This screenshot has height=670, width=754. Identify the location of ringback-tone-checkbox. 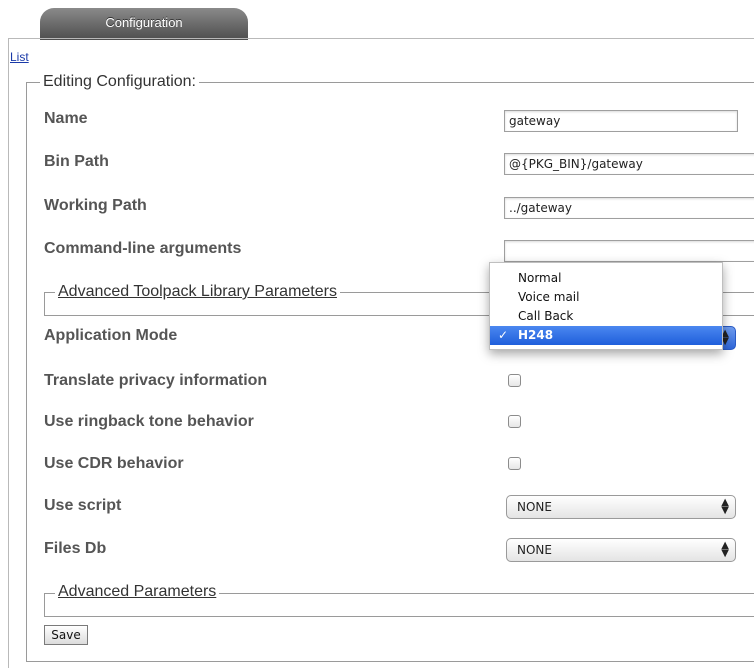
(514, 421).